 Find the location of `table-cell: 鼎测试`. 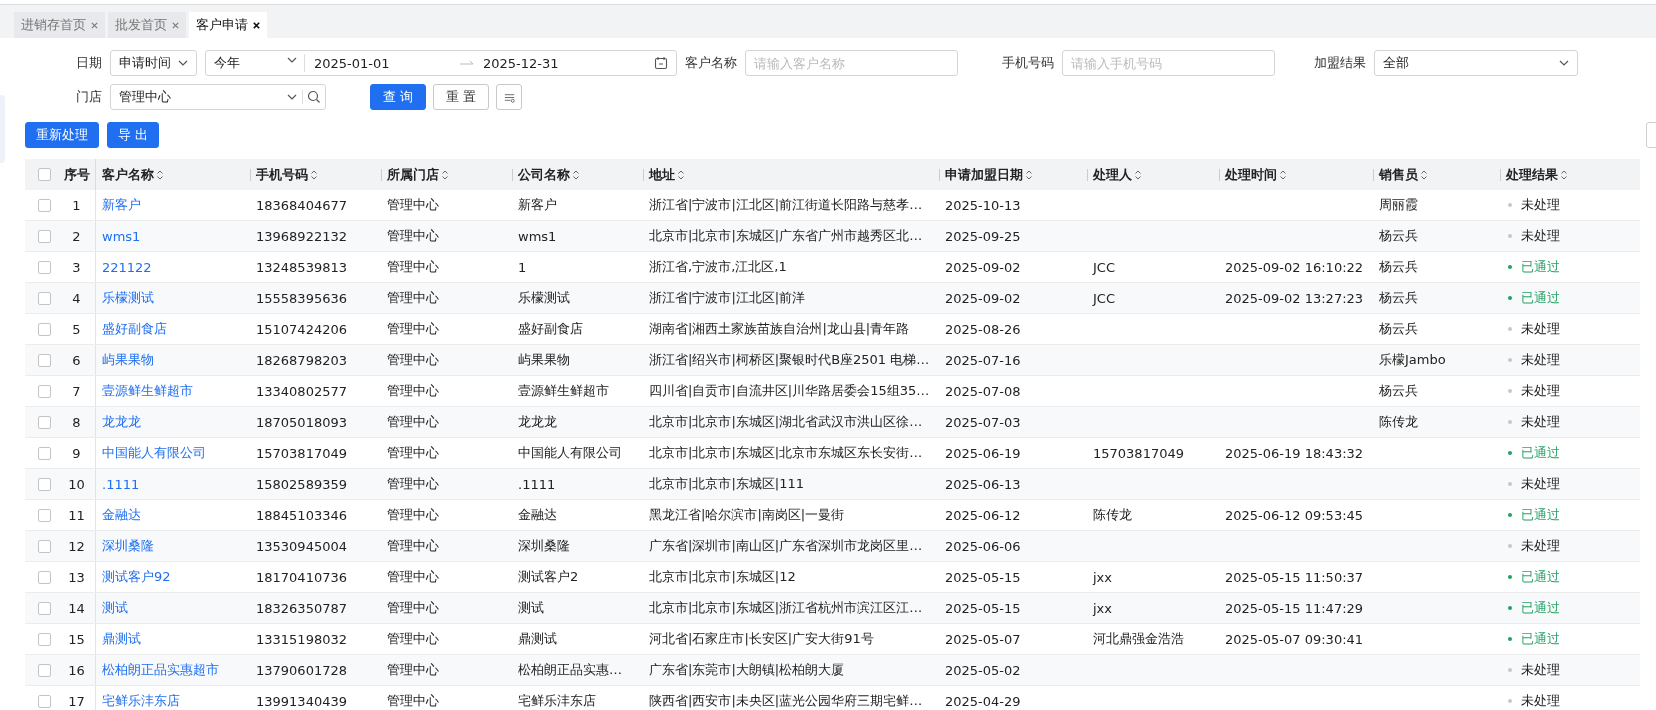

table-cell: 鼎测试 is located at coordinates (537, 639).